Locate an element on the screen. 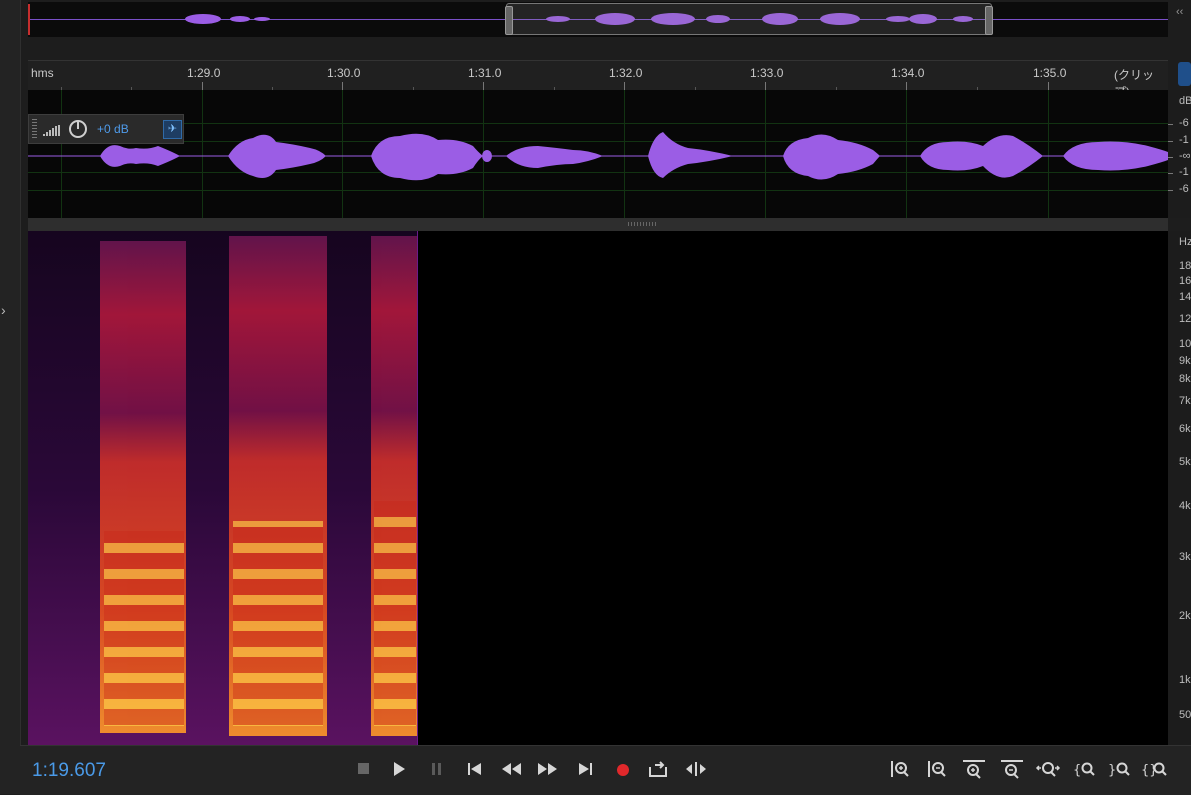 The height and width of the screenshot is (795, 1191). skip-selection-icon is located at coordinates (696, 769).